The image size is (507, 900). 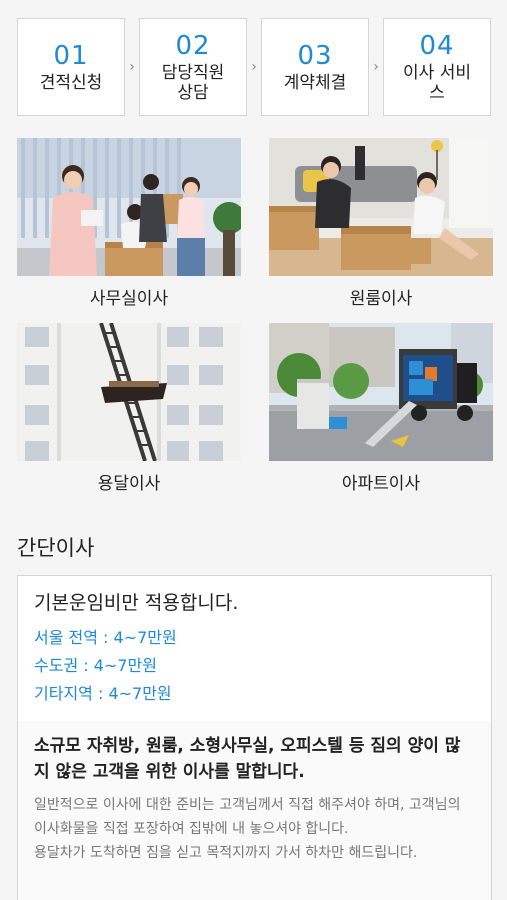 What do you see at coordinates (129, 392) in the screenshot?
I see `truck-move-photo` at bounding box center [129, 392].